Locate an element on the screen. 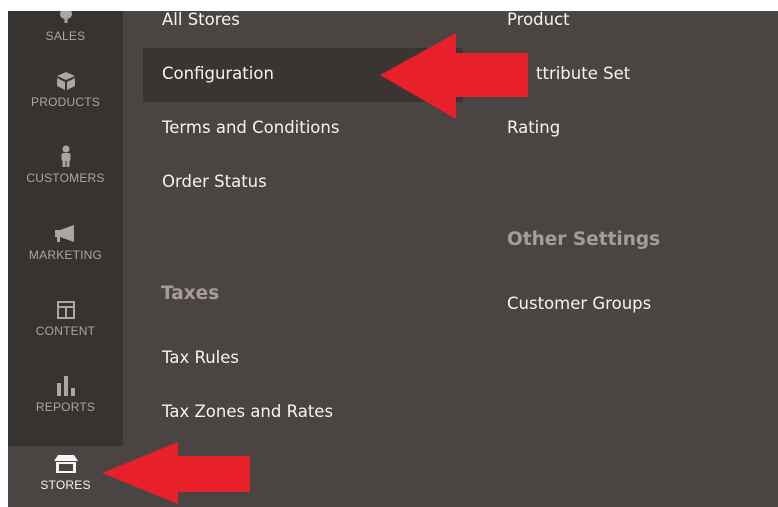 The height and width of the screenshot is (507, 778). storefront-icon is located at coordinates (66, 463).